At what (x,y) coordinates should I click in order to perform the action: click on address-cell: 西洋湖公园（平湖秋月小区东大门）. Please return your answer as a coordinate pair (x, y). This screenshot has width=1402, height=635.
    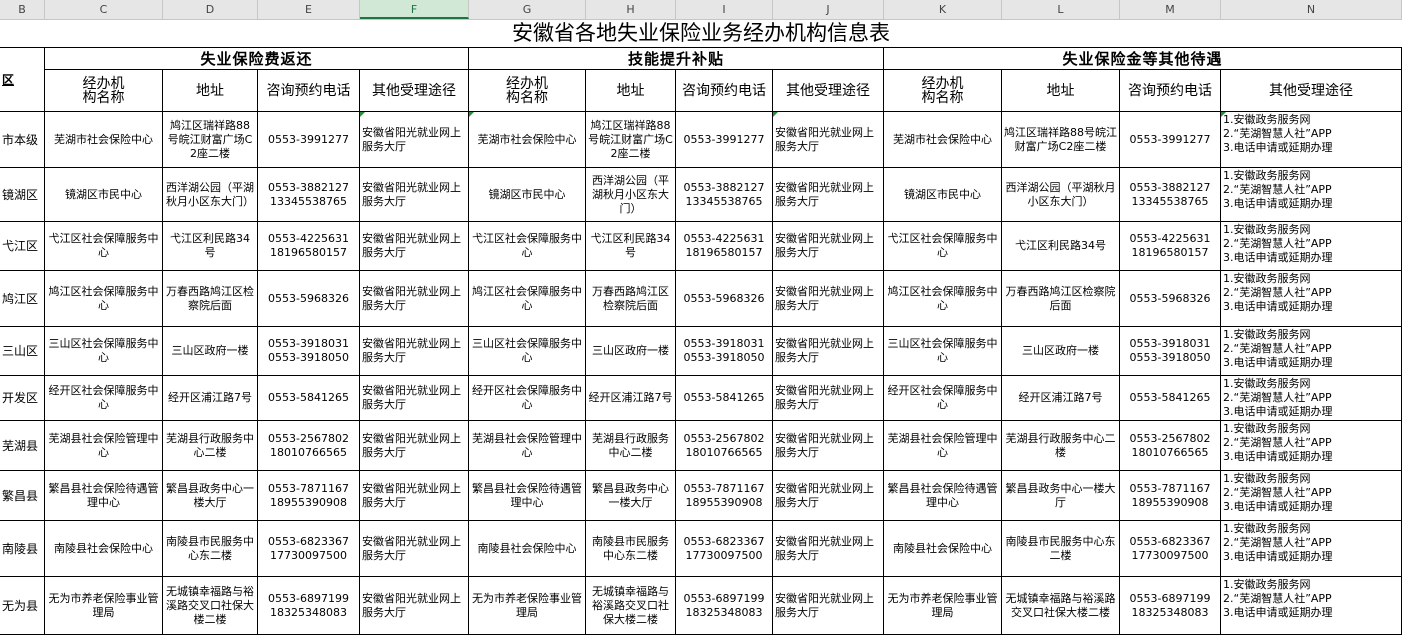
    Looking at the image, I should click on (1061, 195).